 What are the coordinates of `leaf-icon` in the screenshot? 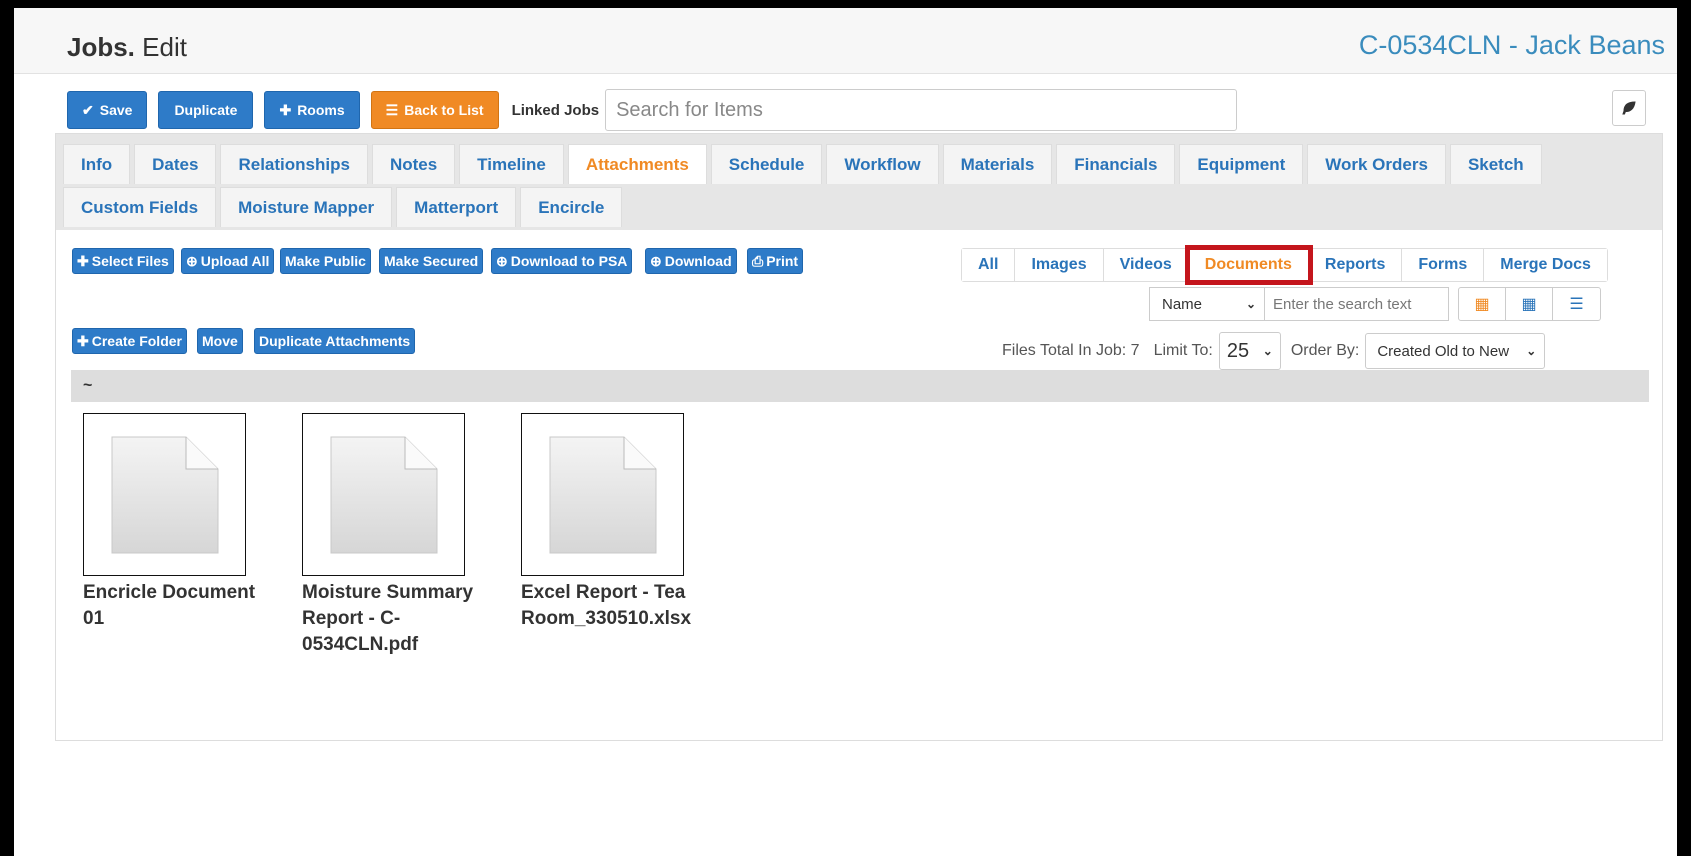 It's located at (1629, 108).